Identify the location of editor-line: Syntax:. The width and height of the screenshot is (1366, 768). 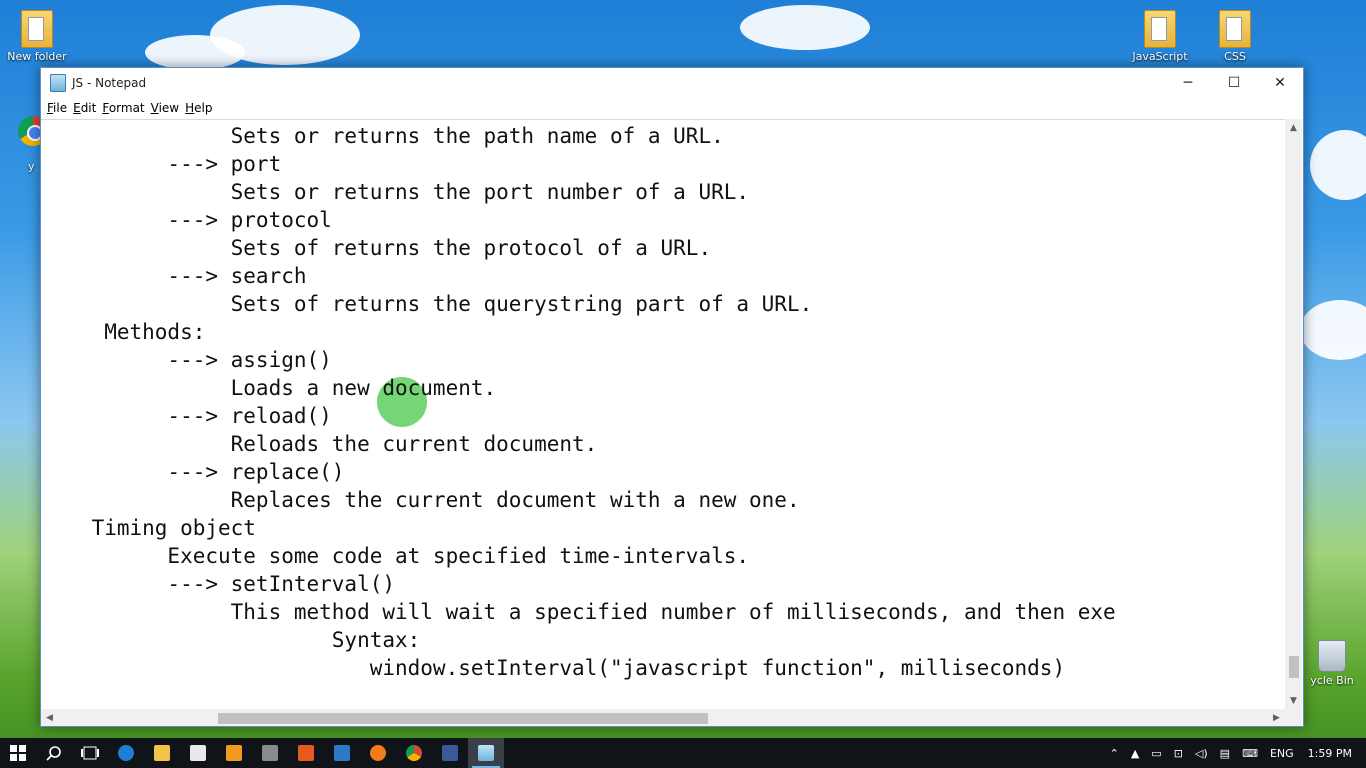
(231, 640).